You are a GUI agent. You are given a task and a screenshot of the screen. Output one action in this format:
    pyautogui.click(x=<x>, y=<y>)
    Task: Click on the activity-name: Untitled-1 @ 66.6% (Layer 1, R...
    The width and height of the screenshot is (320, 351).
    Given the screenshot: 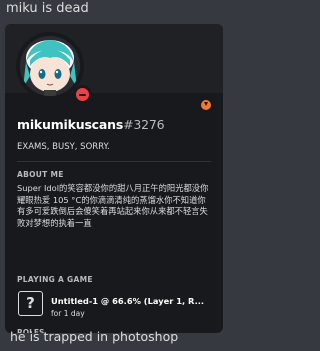 What is the action you would take?
    pyautogui.click(x=128, y=301)
    